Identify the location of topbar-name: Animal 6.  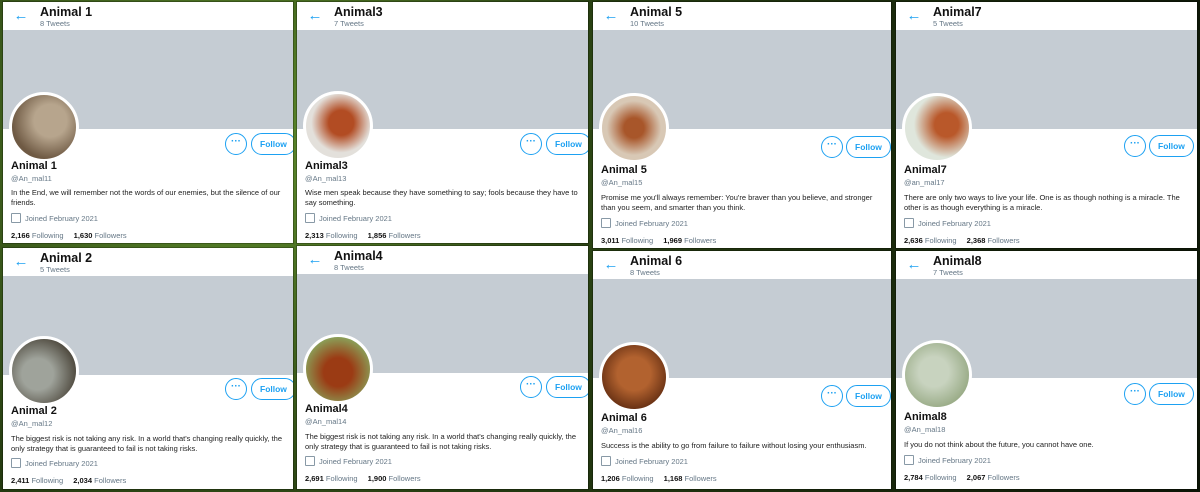
(656, 261).